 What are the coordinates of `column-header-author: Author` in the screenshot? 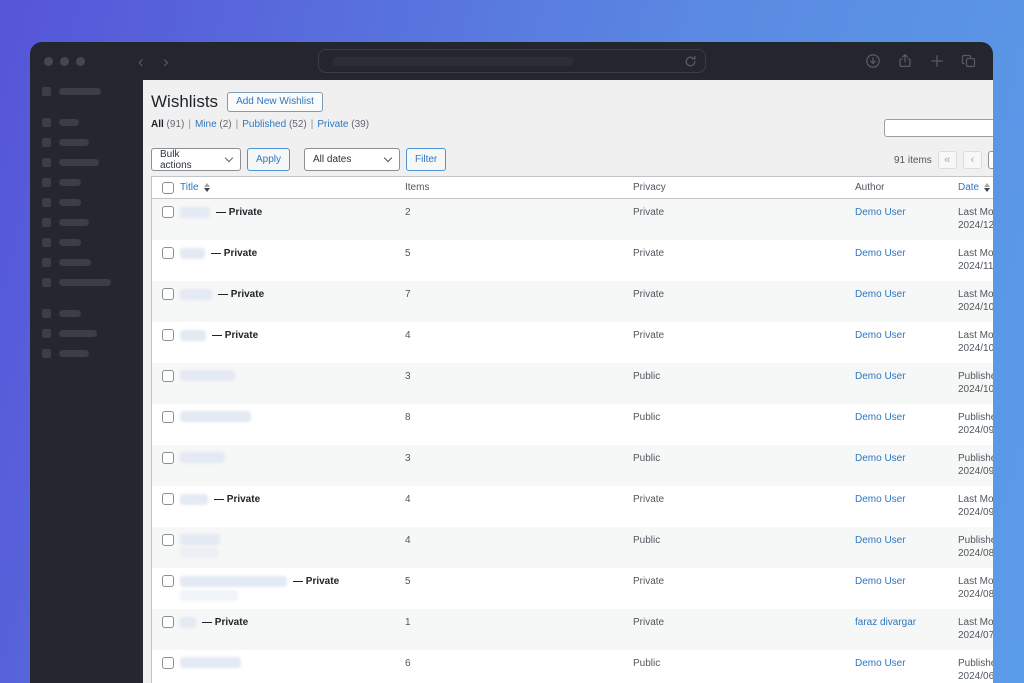 It's located at (870, 187).